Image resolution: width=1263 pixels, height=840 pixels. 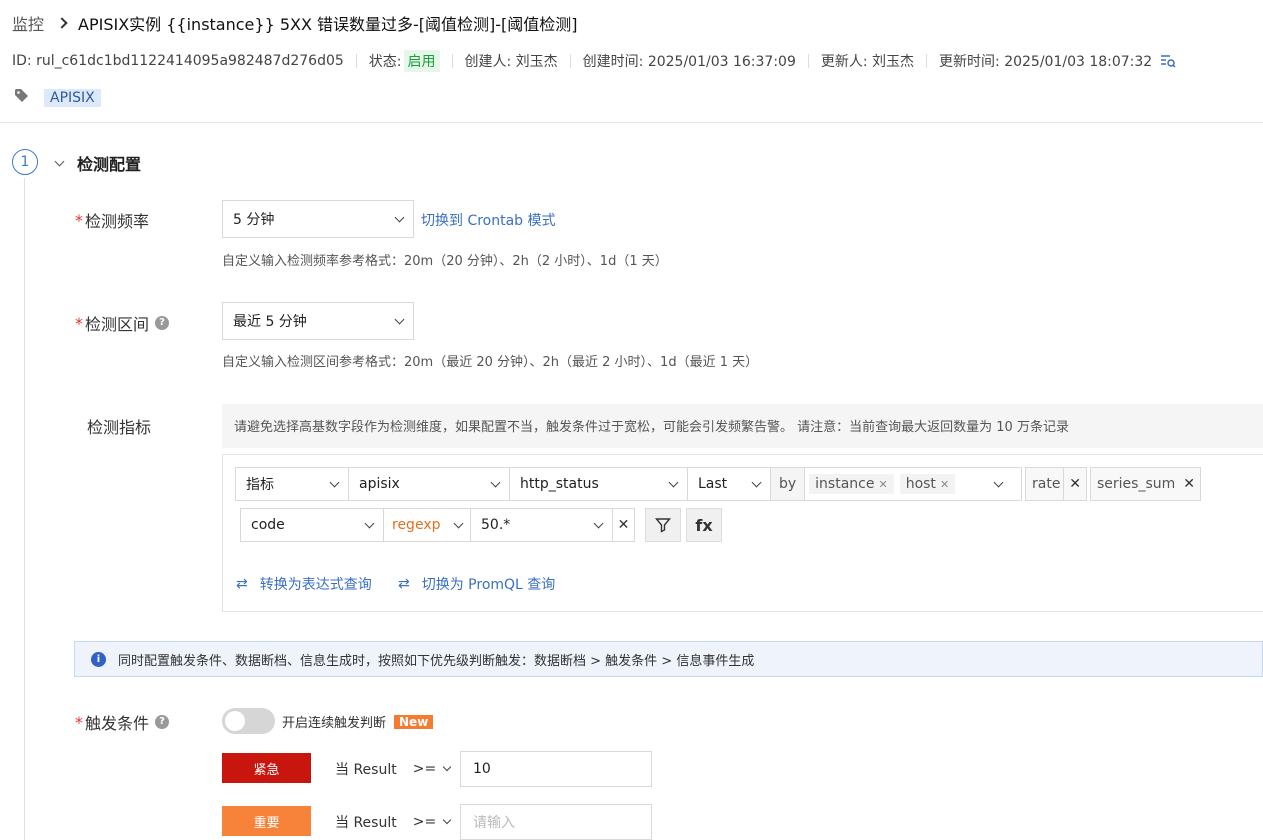 I want to click on switch-expression-label: 转换为表达式查询, so click(x=315, y=585).